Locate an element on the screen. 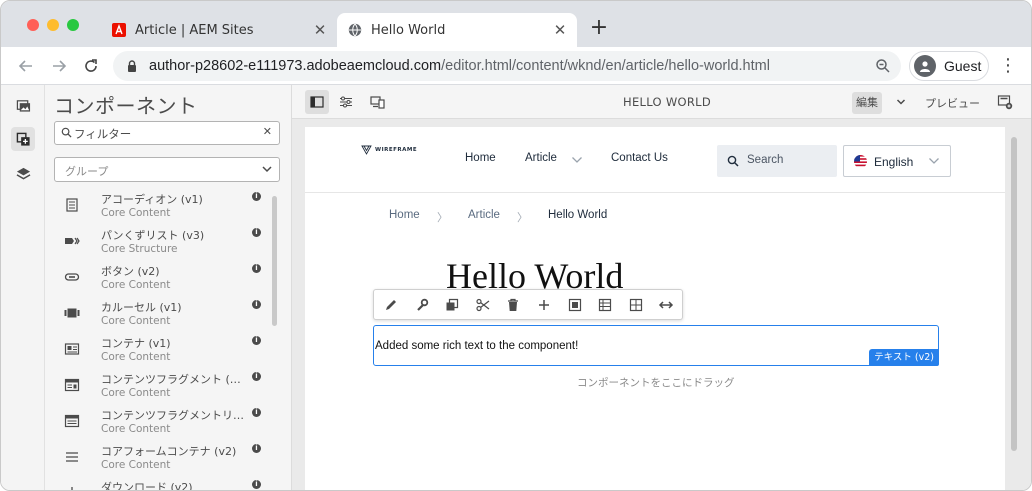  breadcrumb-article: Article is located at coordinates (484, 215).